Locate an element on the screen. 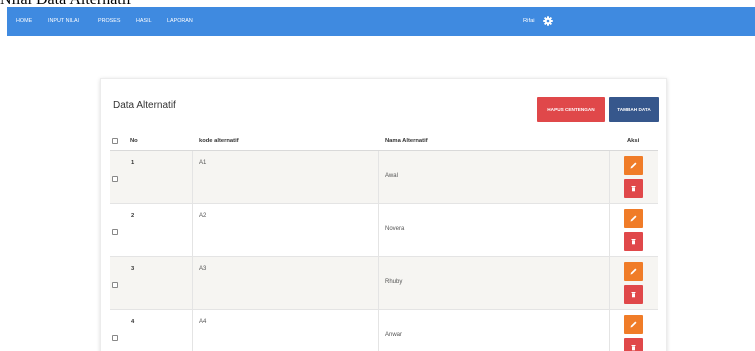 Image resolution: width=755 pixels, height=351 pixels. table-row: 1 A1 Awal is located at coordinates (384, 177).